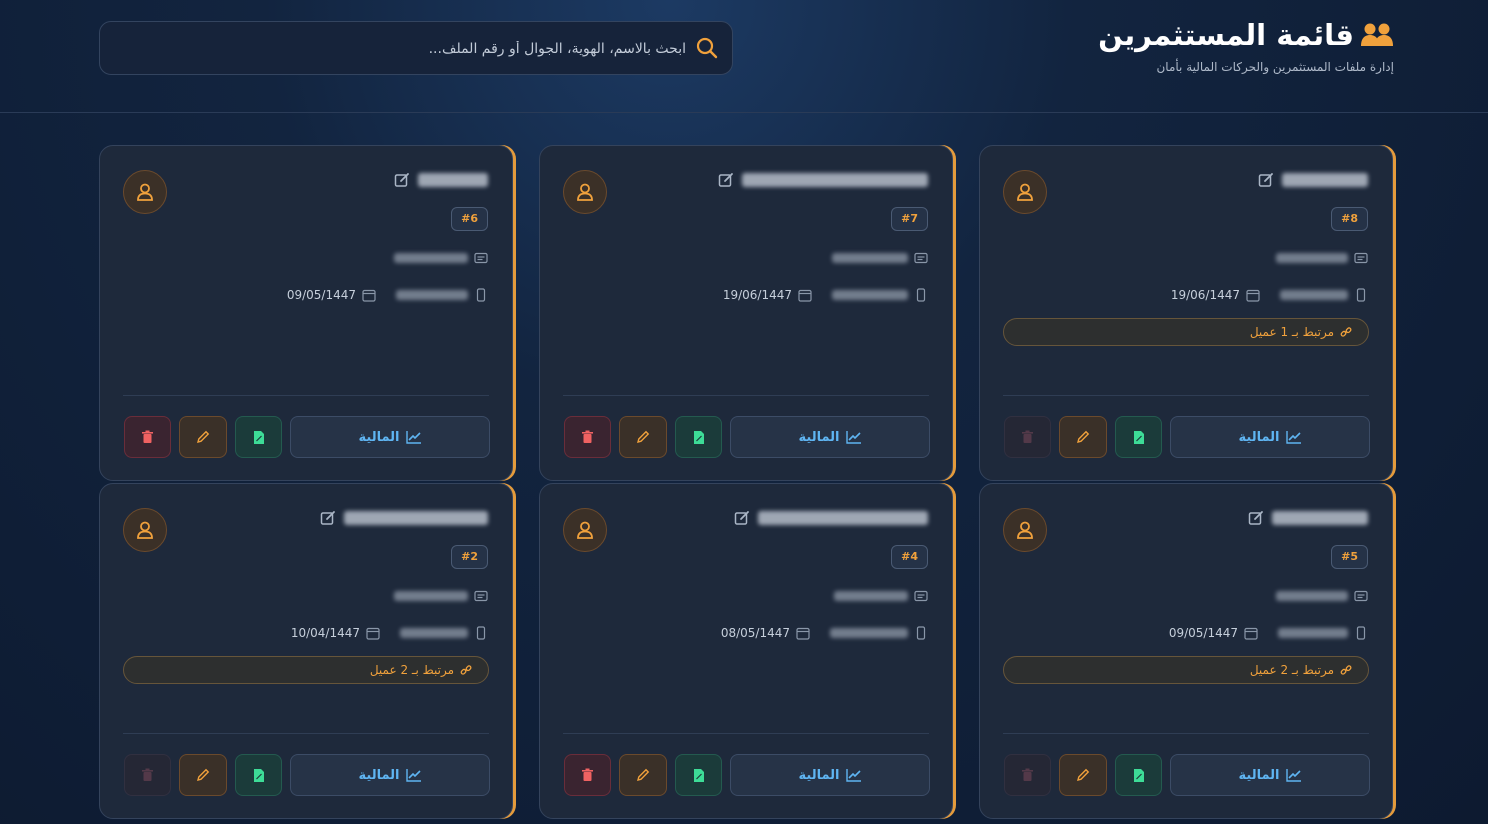 The height and width of the screenshot is (824, 1488). Describe the element at coordinates (746, 313) in the screenshot. I see `investor-card: #7 19/06/1447 المالية` at that location.